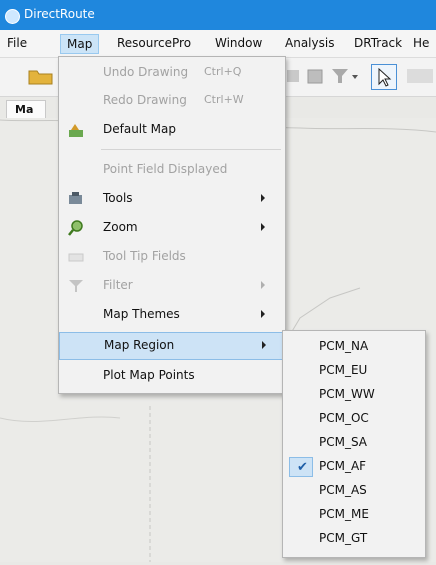 This screenshot has width=436, height=565. I want to click on filter-icon, so click(76, 286).